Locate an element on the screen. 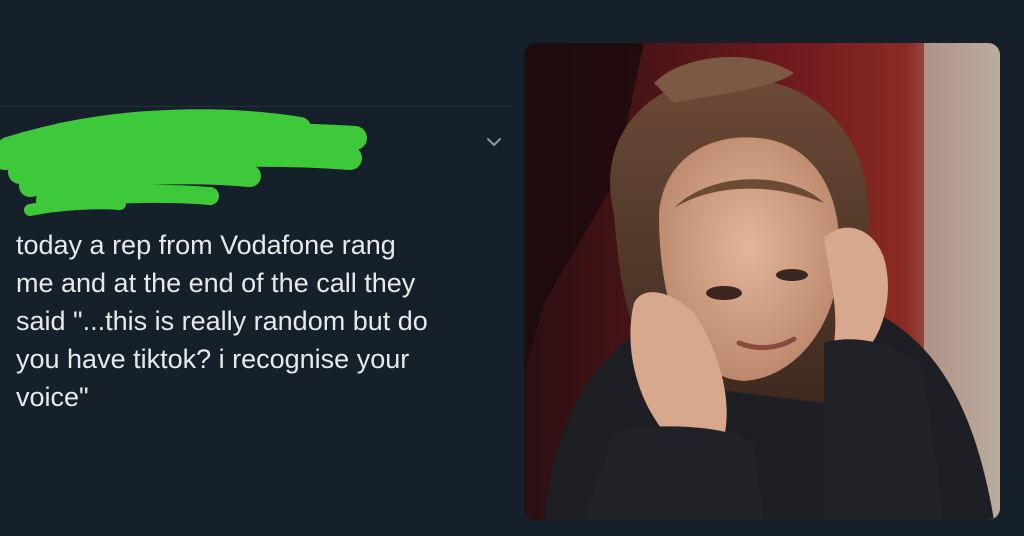 This screenshot has width=1024, height=536. redaction-scribble is located at coordinates (183, 162).